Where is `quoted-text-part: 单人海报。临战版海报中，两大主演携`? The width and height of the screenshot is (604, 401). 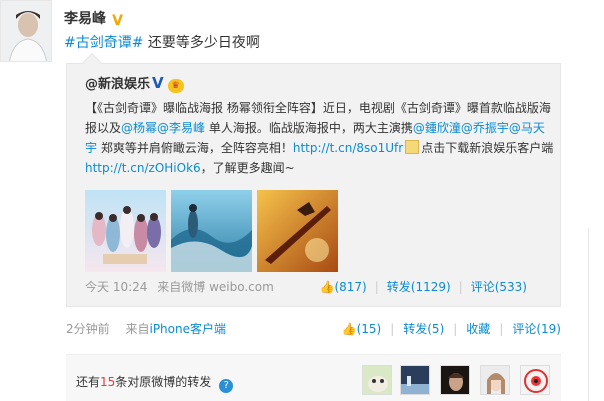
quoted-text-part: 单人海报。临战版海报中，两大主演携 is located at coordinates (309, 128).